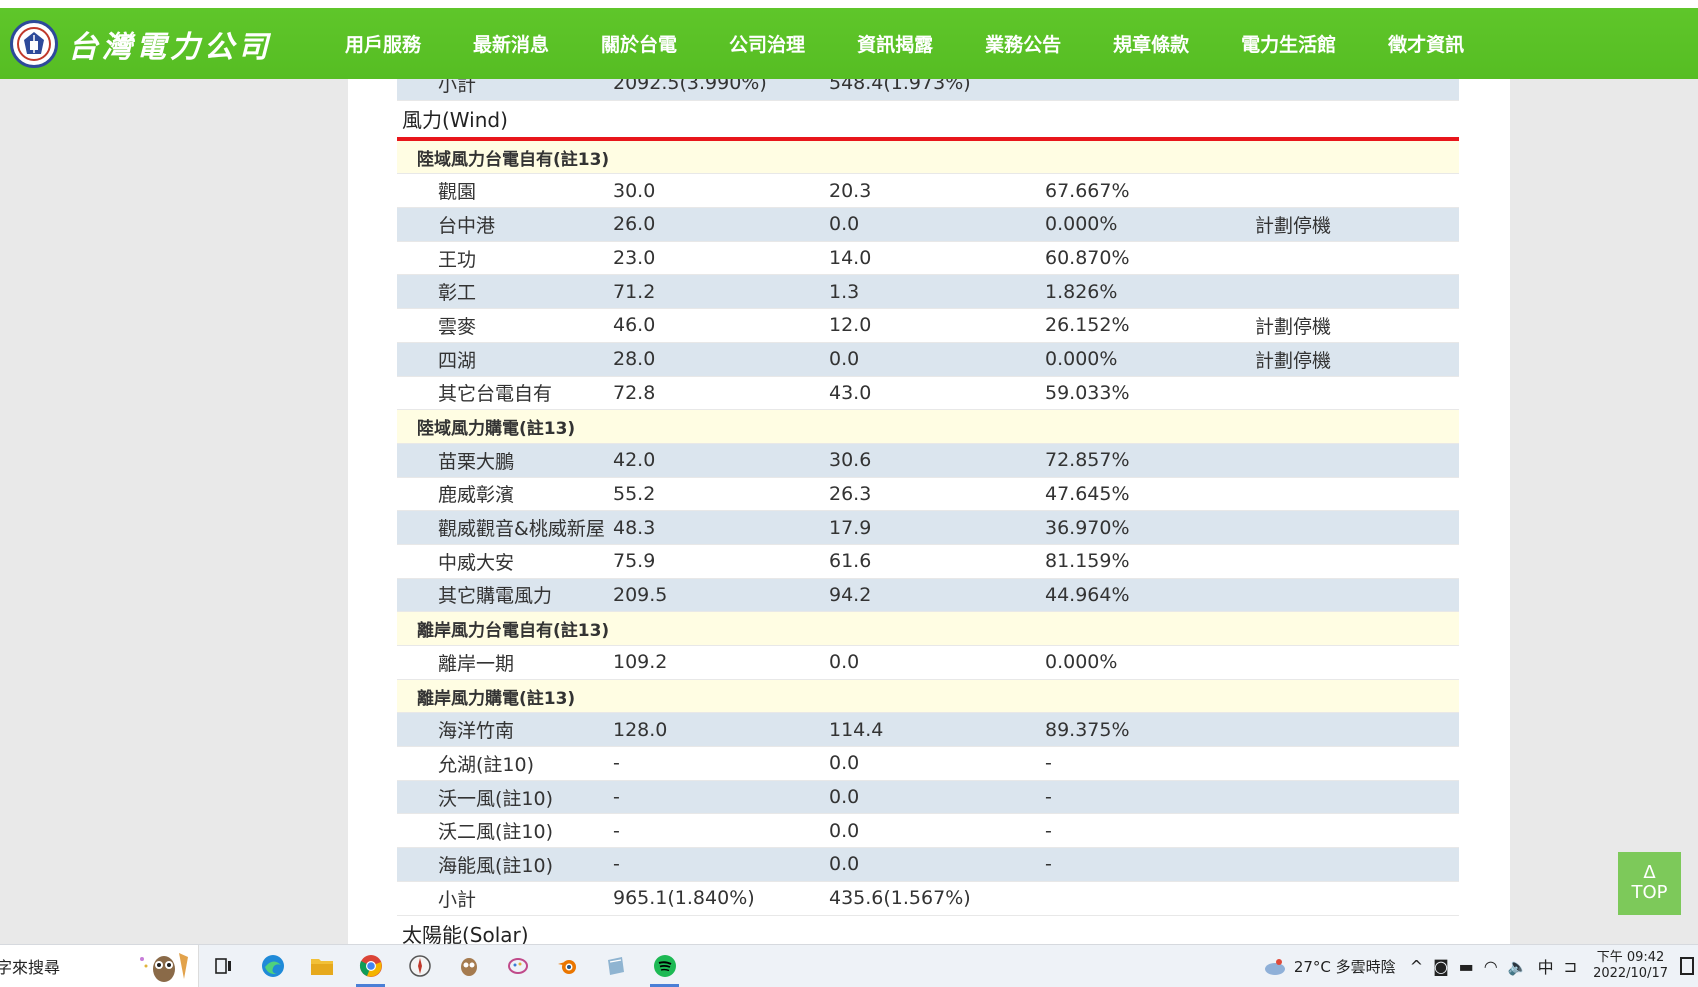  What do you see at coordinates (615, 966) in the screenshot?
I see `document-app-icon` at bounding box center [615, 966].